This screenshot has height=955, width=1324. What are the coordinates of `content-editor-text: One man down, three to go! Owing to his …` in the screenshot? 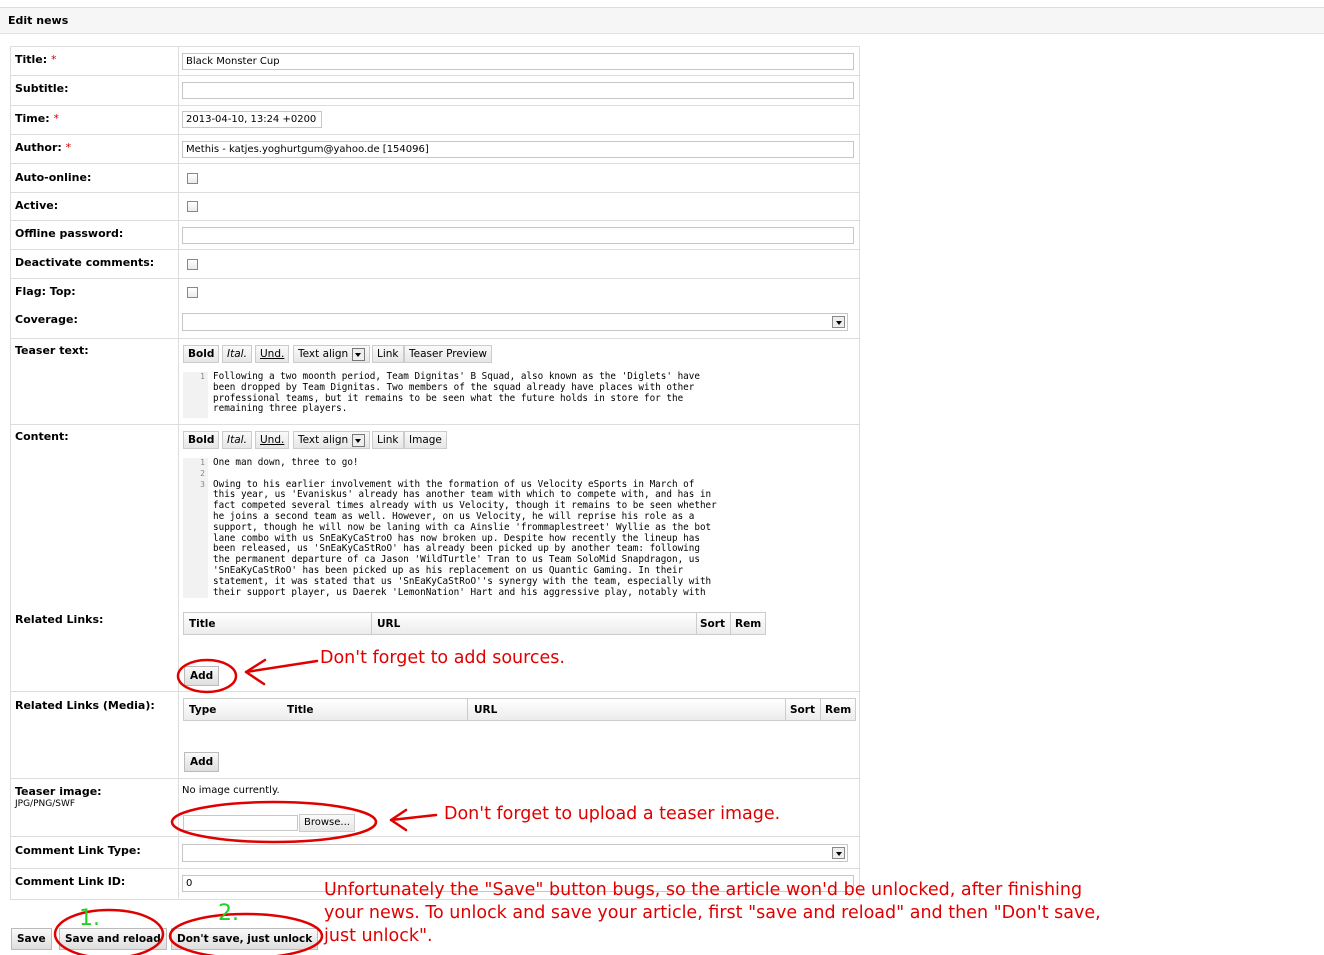 It's located at (465, 527).